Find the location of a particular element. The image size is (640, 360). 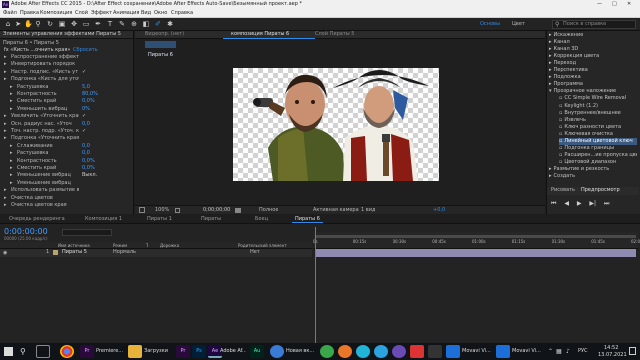

effect-param-value: 0% is located at coordinates (104, 109).